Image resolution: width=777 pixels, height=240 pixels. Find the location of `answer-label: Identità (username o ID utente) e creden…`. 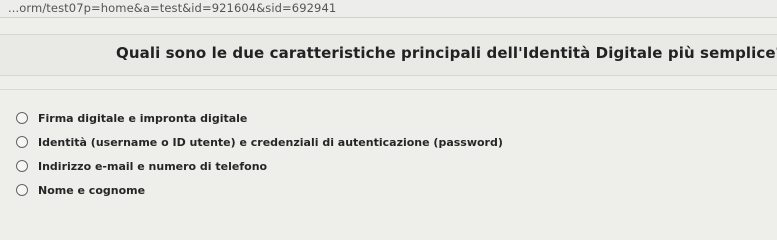

answer-label: Identità (username o ID utente) e creden… is located at coordinates (270, 142).